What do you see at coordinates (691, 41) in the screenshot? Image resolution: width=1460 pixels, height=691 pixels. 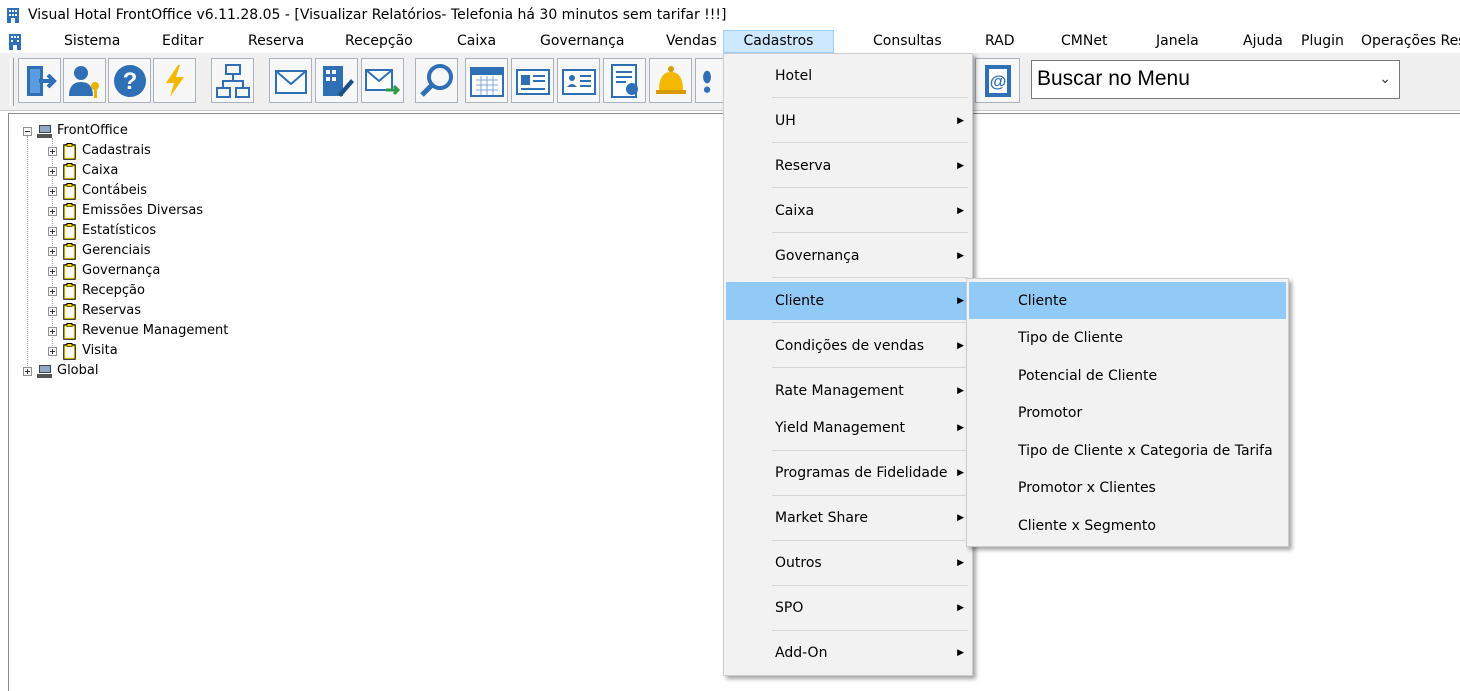 I see `menu-vendas: Vendas` at bounding box center [691, 41].